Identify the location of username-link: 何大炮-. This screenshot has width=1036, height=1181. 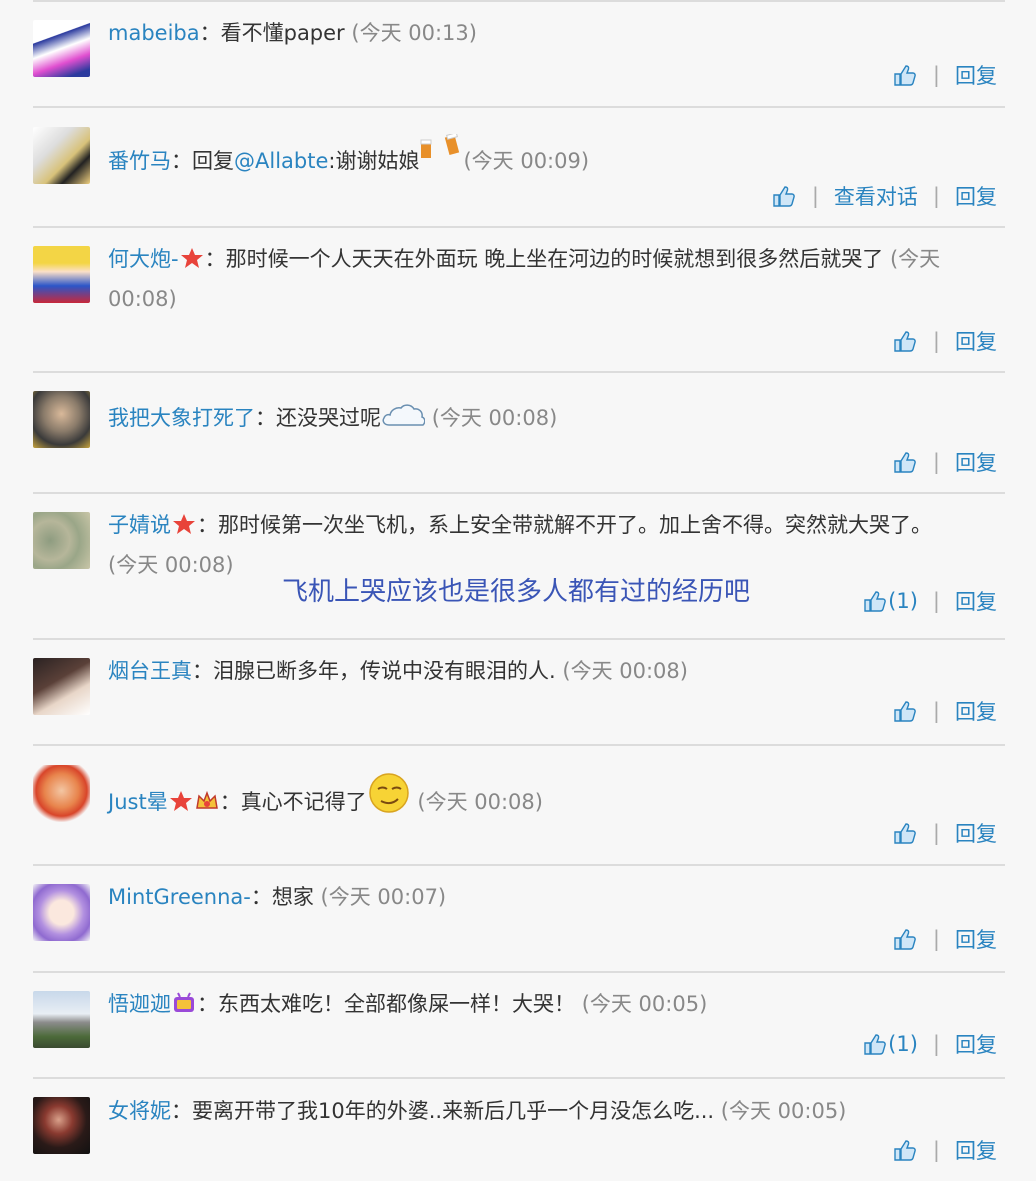
(143, 259).